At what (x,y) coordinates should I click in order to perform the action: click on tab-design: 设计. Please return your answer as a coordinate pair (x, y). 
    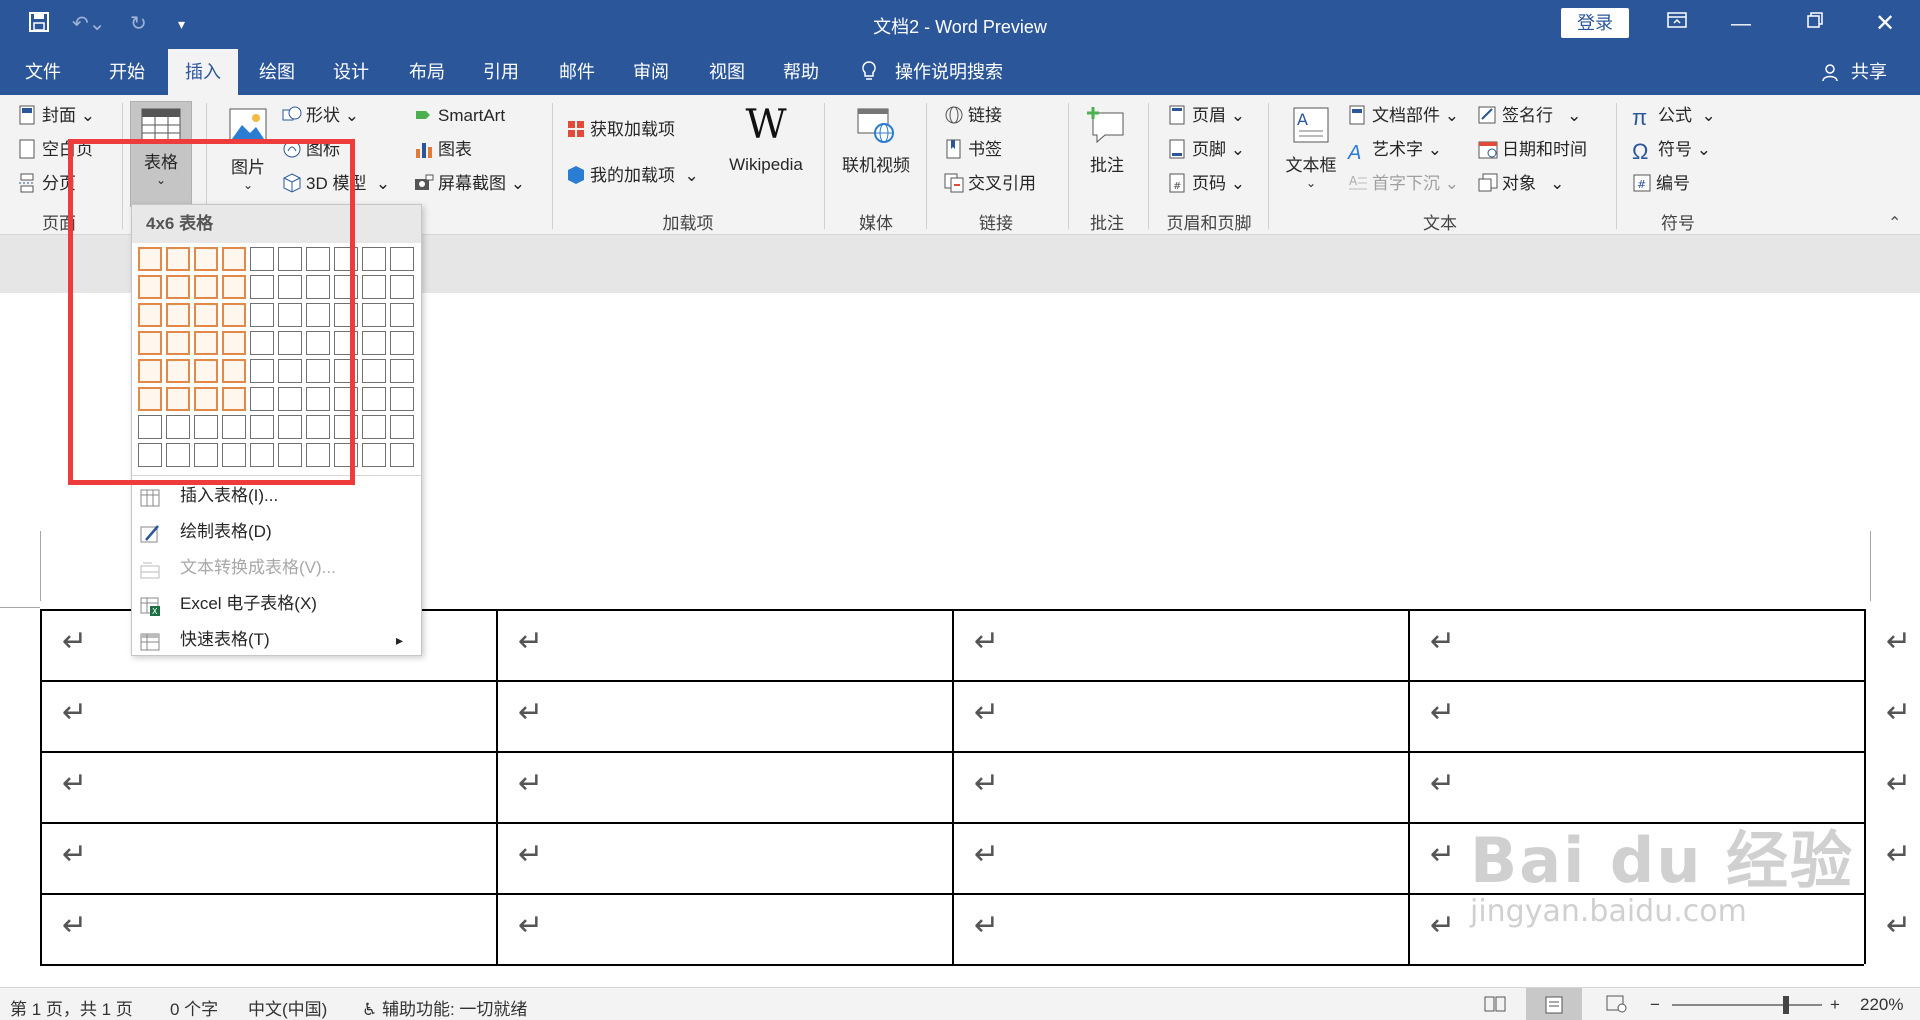
    Looking at the image, I should click on (351, 72).